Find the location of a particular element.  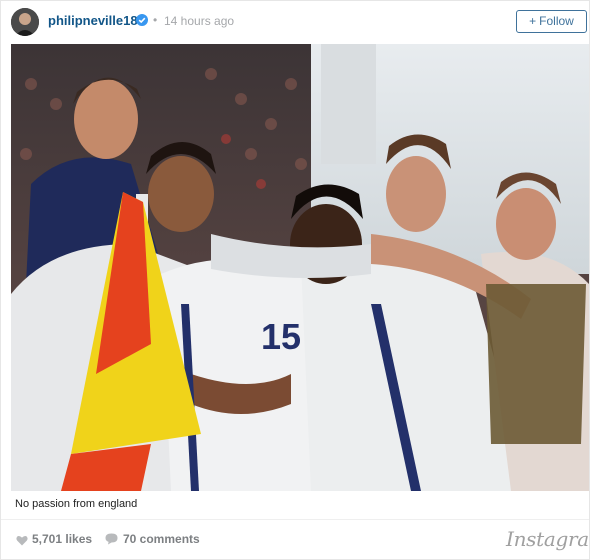

avatar is located at coordinates (25, 22).